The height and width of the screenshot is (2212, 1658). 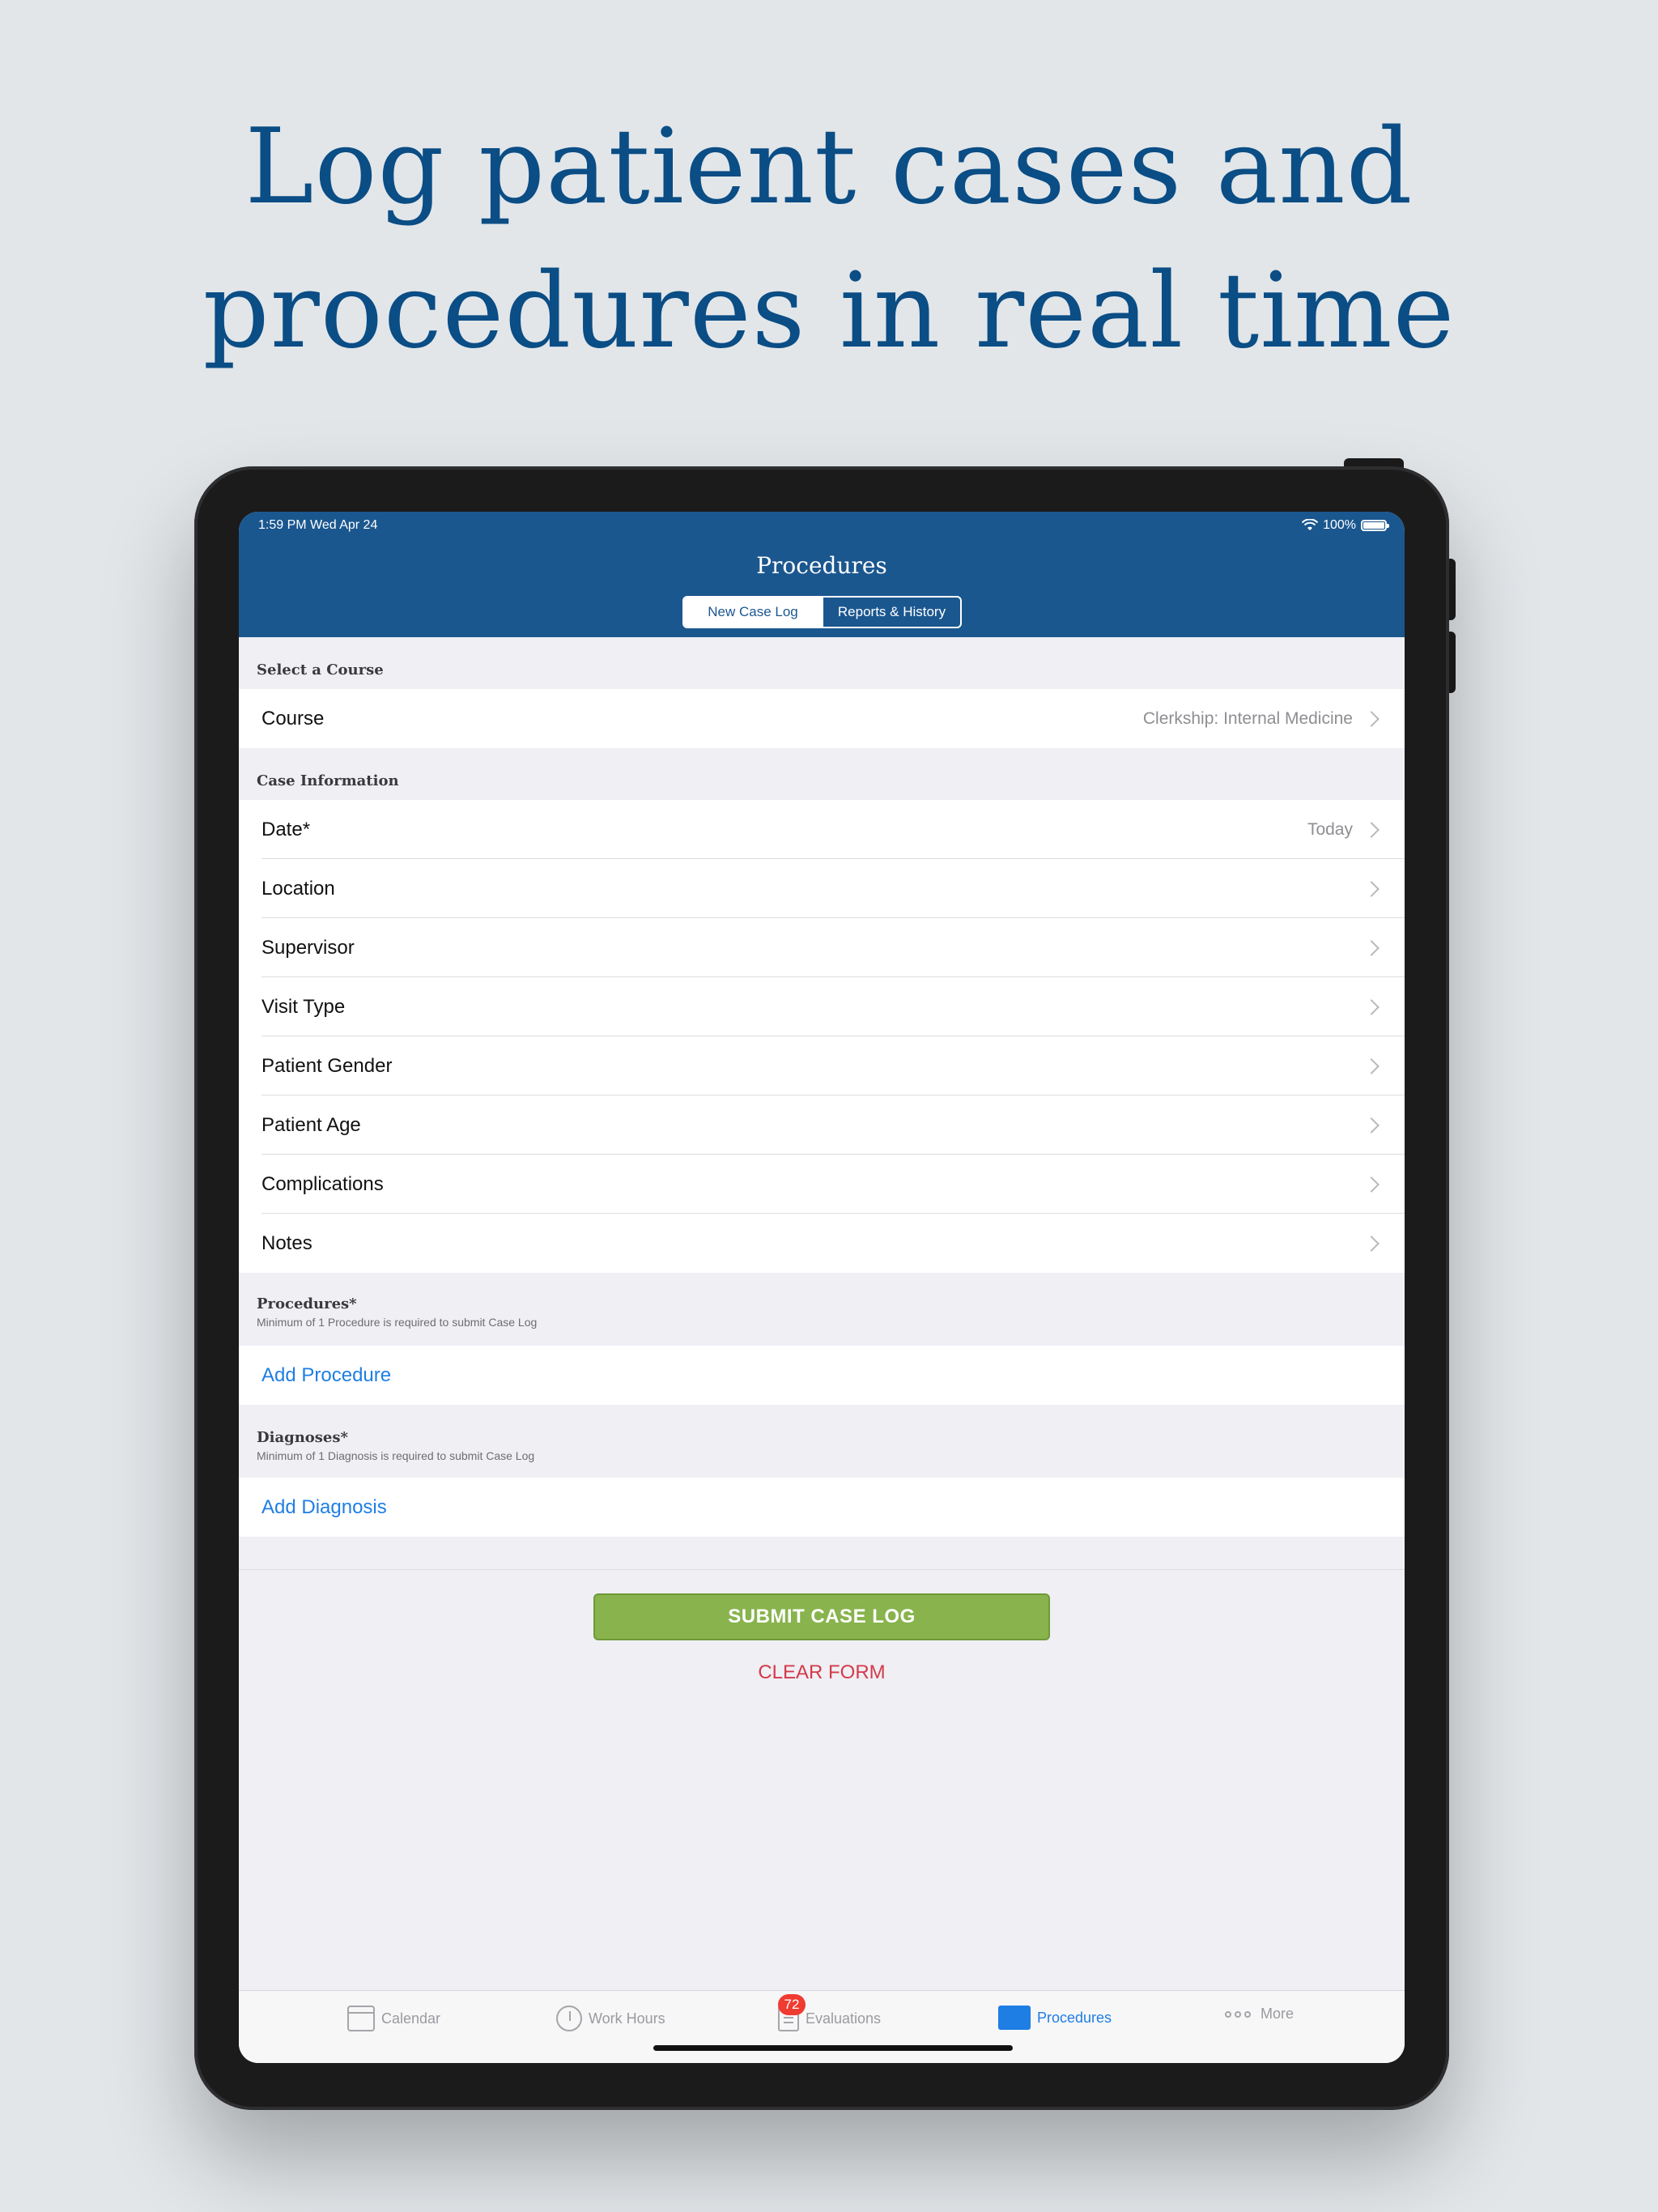 What do you see at coordinates (829, 312) in the screenshot?
I see `headline-line-2: procedures in real time` at bounding box center [829, 312].